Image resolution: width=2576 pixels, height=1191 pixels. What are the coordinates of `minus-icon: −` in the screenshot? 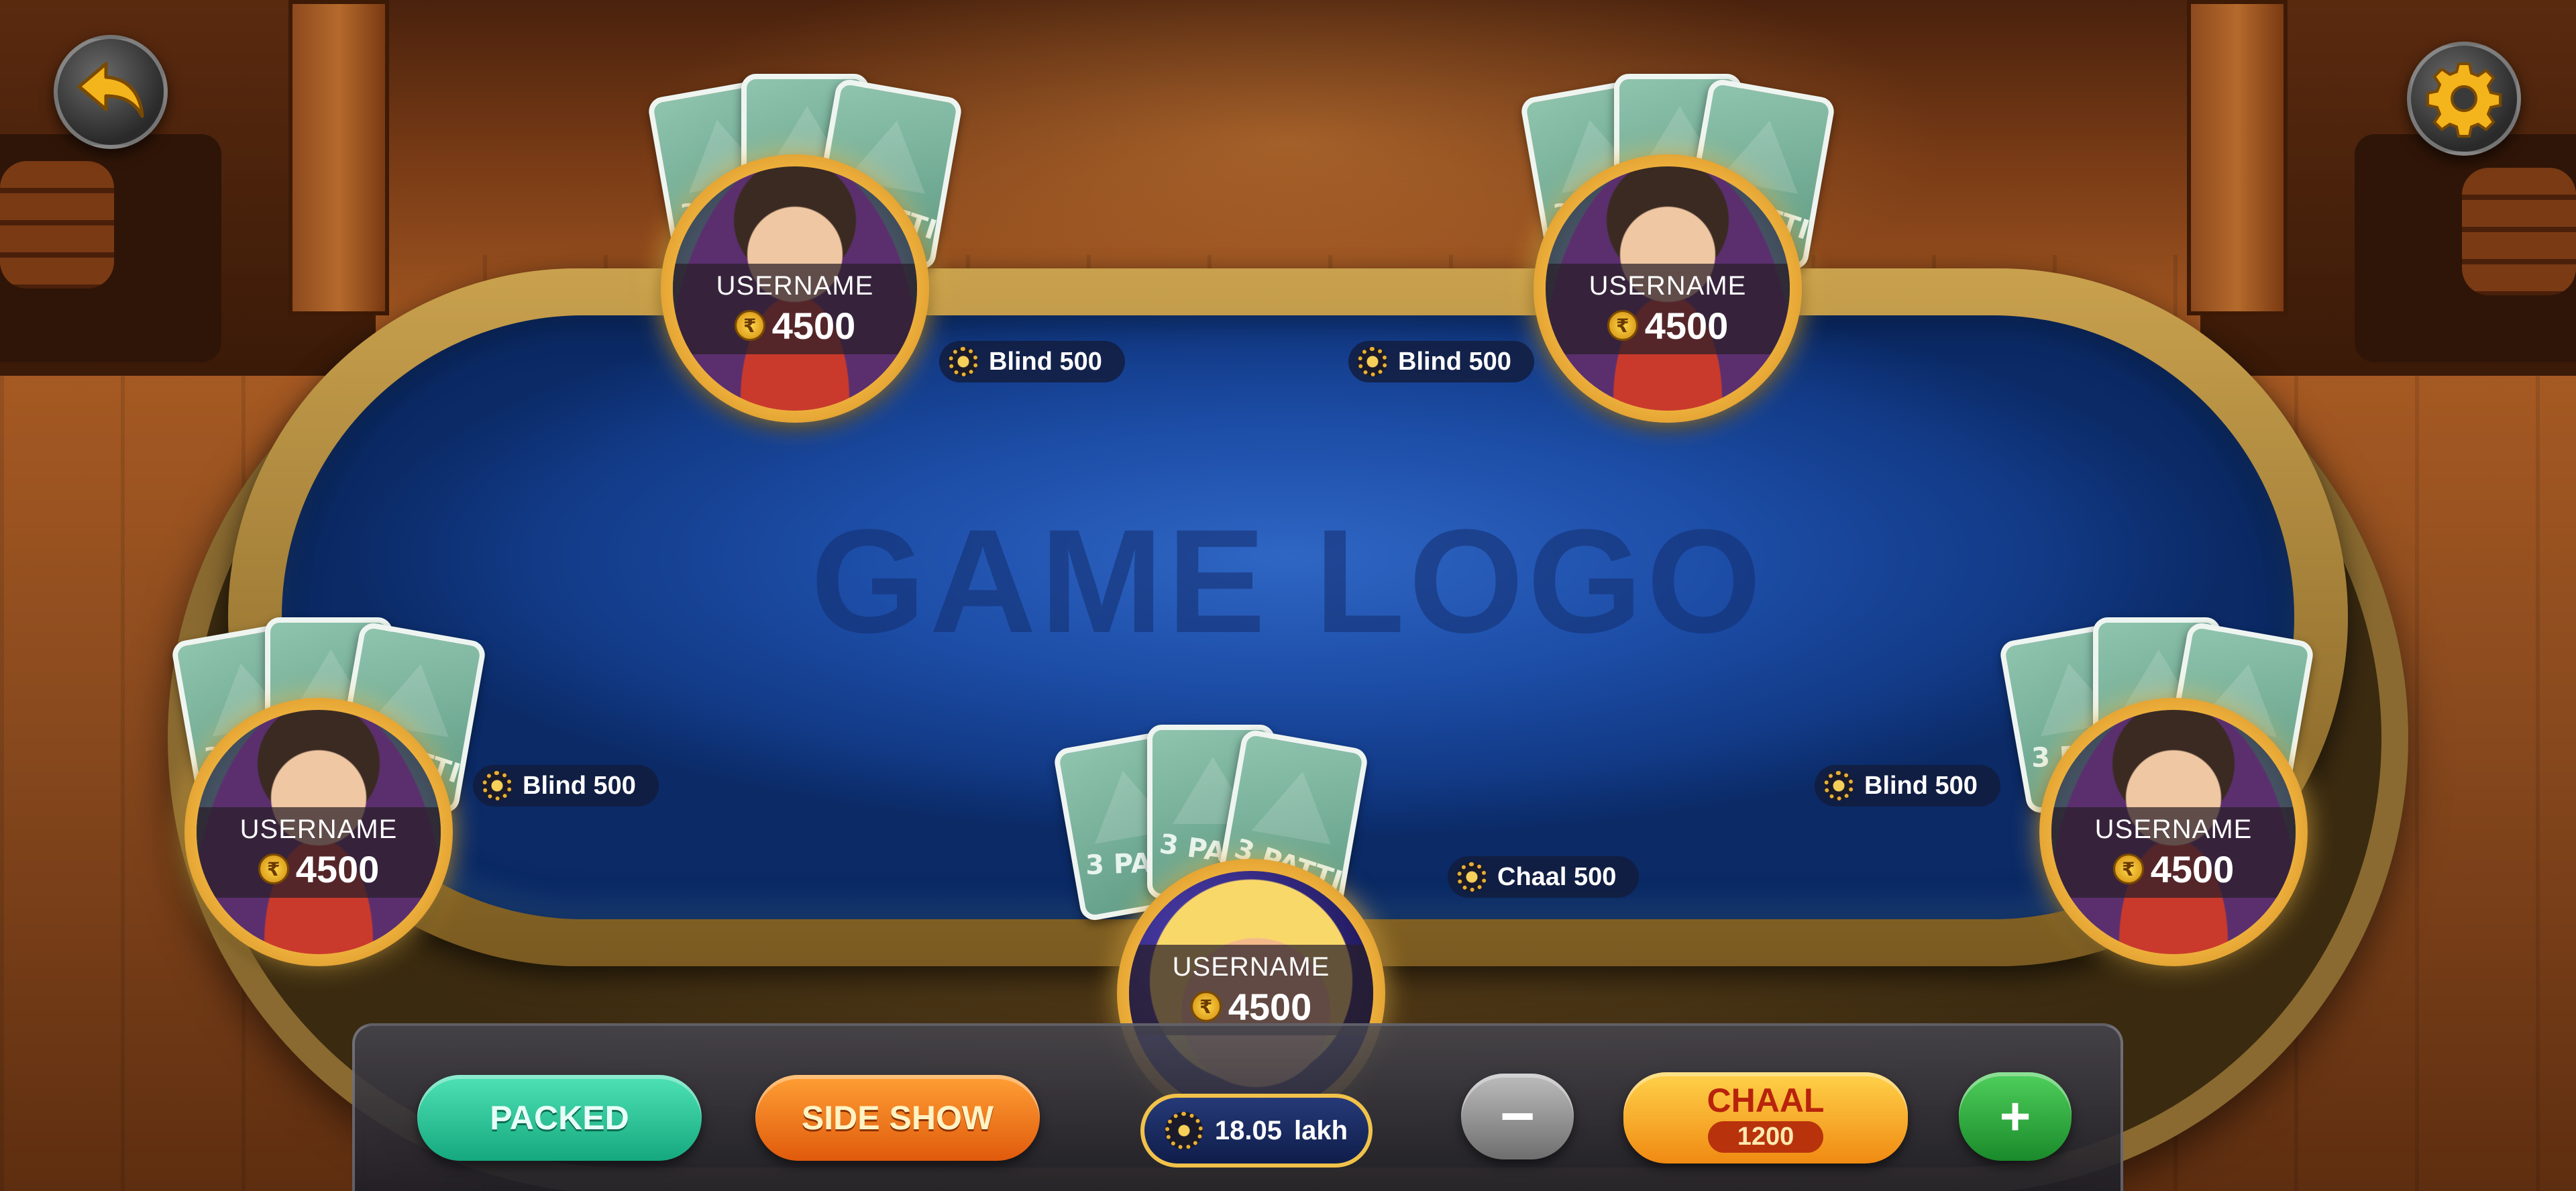 It's located at (1517, 1116).